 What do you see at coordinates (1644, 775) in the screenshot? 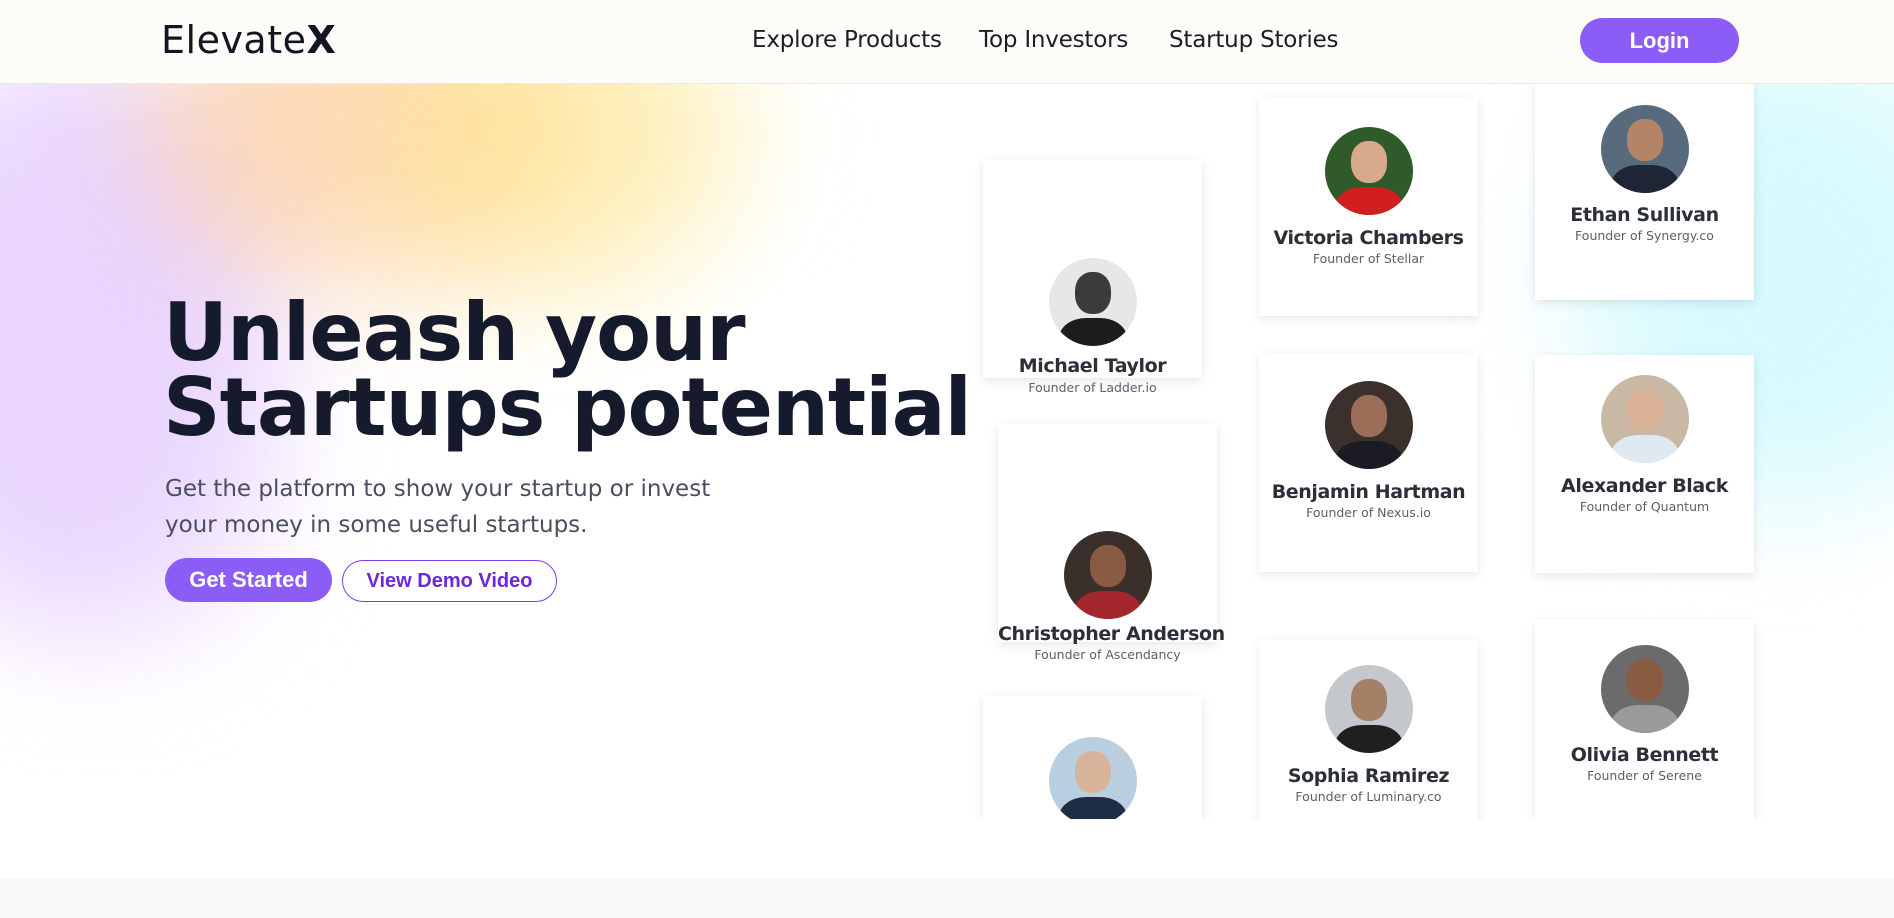
I see `founder-role: Founder of Serene` at bounding box center [1644, 775].